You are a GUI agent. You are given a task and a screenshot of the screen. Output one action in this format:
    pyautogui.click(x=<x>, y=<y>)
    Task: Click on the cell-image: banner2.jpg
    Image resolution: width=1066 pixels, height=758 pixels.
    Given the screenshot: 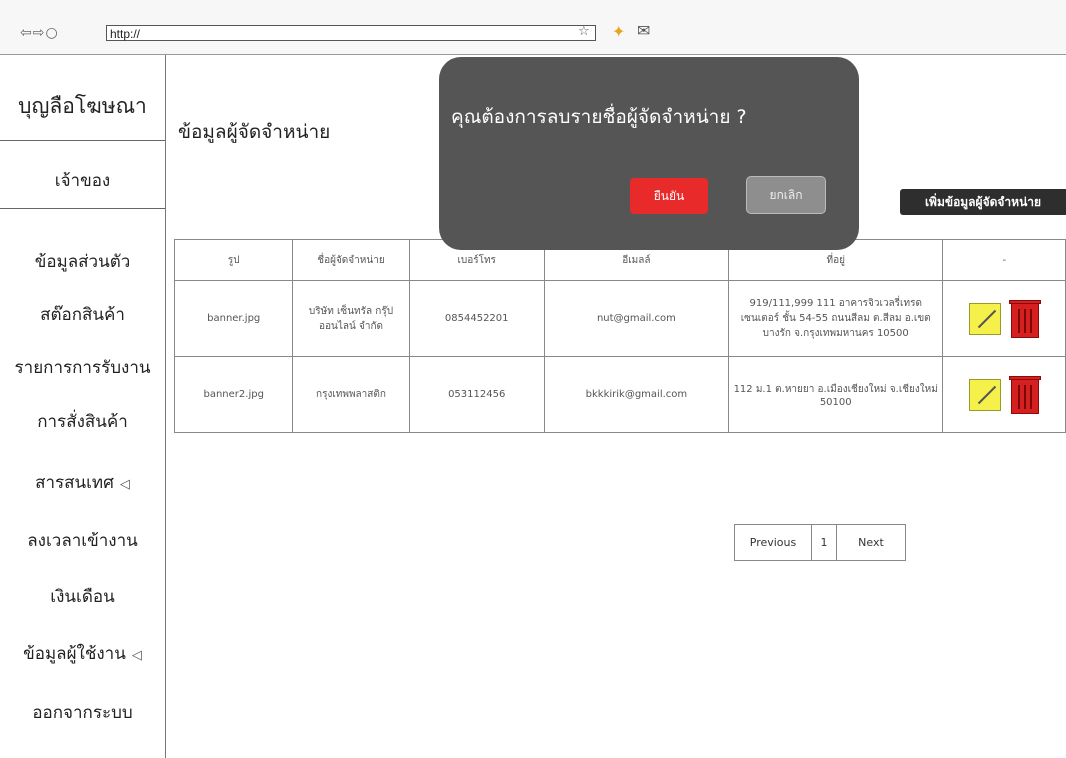 What is the action you would take?
    pyautogui.click(x=233, y=394)
    